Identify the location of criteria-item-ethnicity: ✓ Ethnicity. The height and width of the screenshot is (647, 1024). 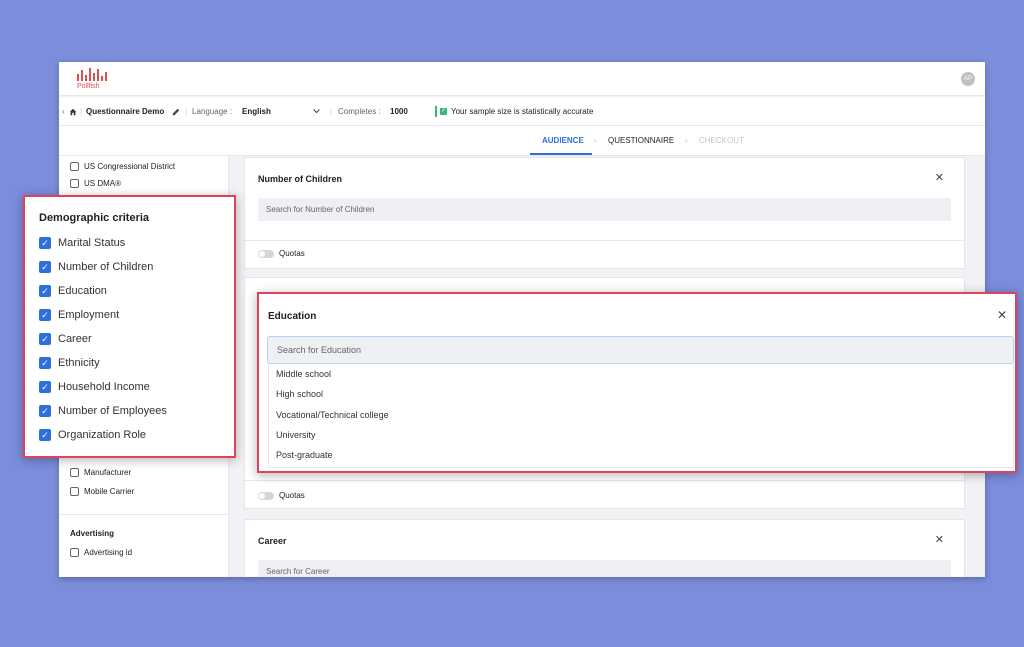
(69, 363).